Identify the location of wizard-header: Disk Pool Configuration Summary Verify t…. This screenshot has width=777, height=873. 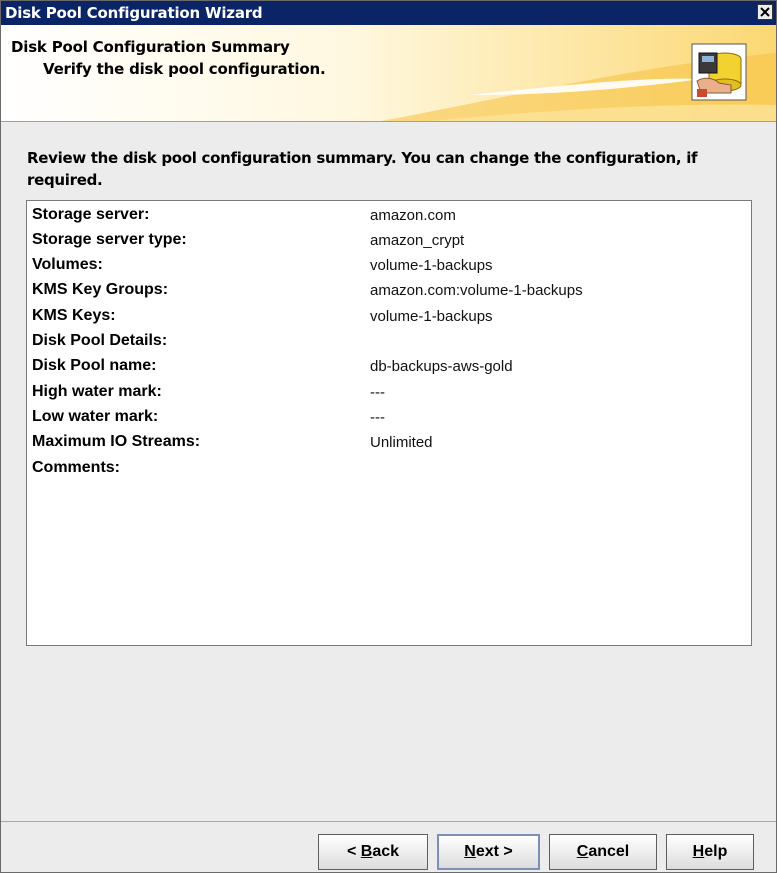
(388, 73).